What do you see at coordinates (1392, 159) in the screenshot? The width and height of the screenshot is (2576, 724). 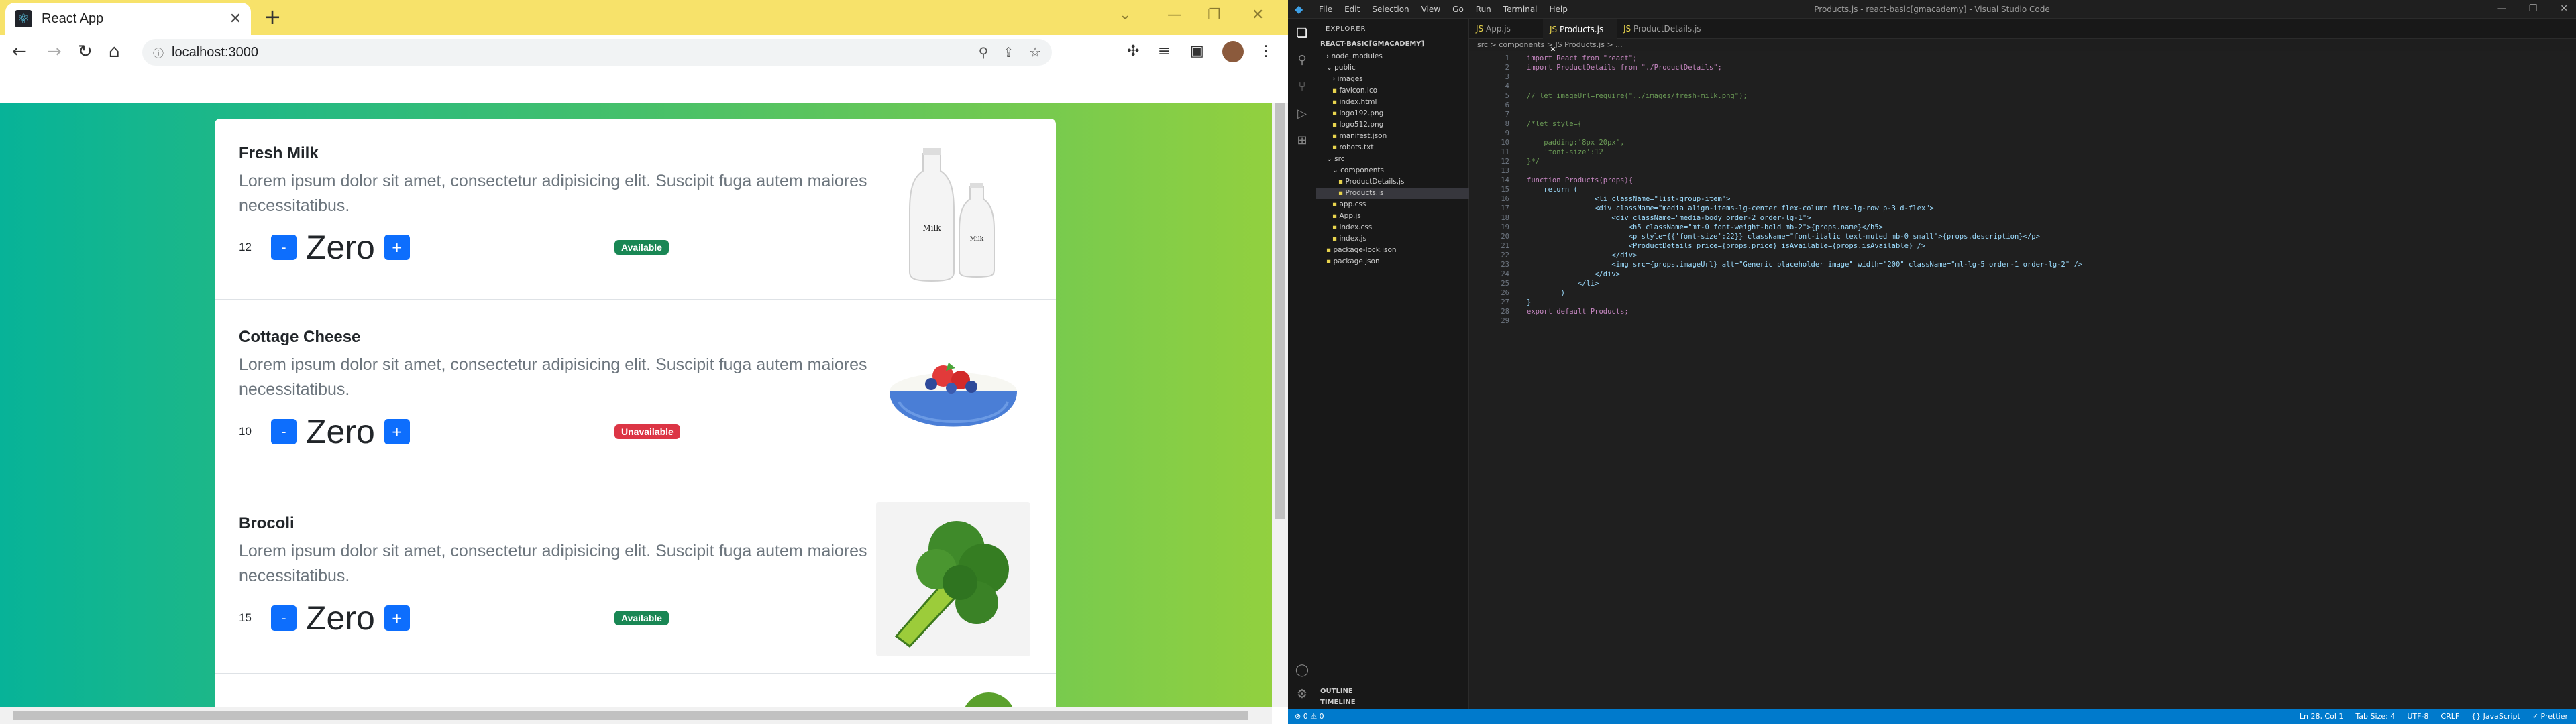 I see `tree-item: ⌄ src` at bounding box center [1392, 159].